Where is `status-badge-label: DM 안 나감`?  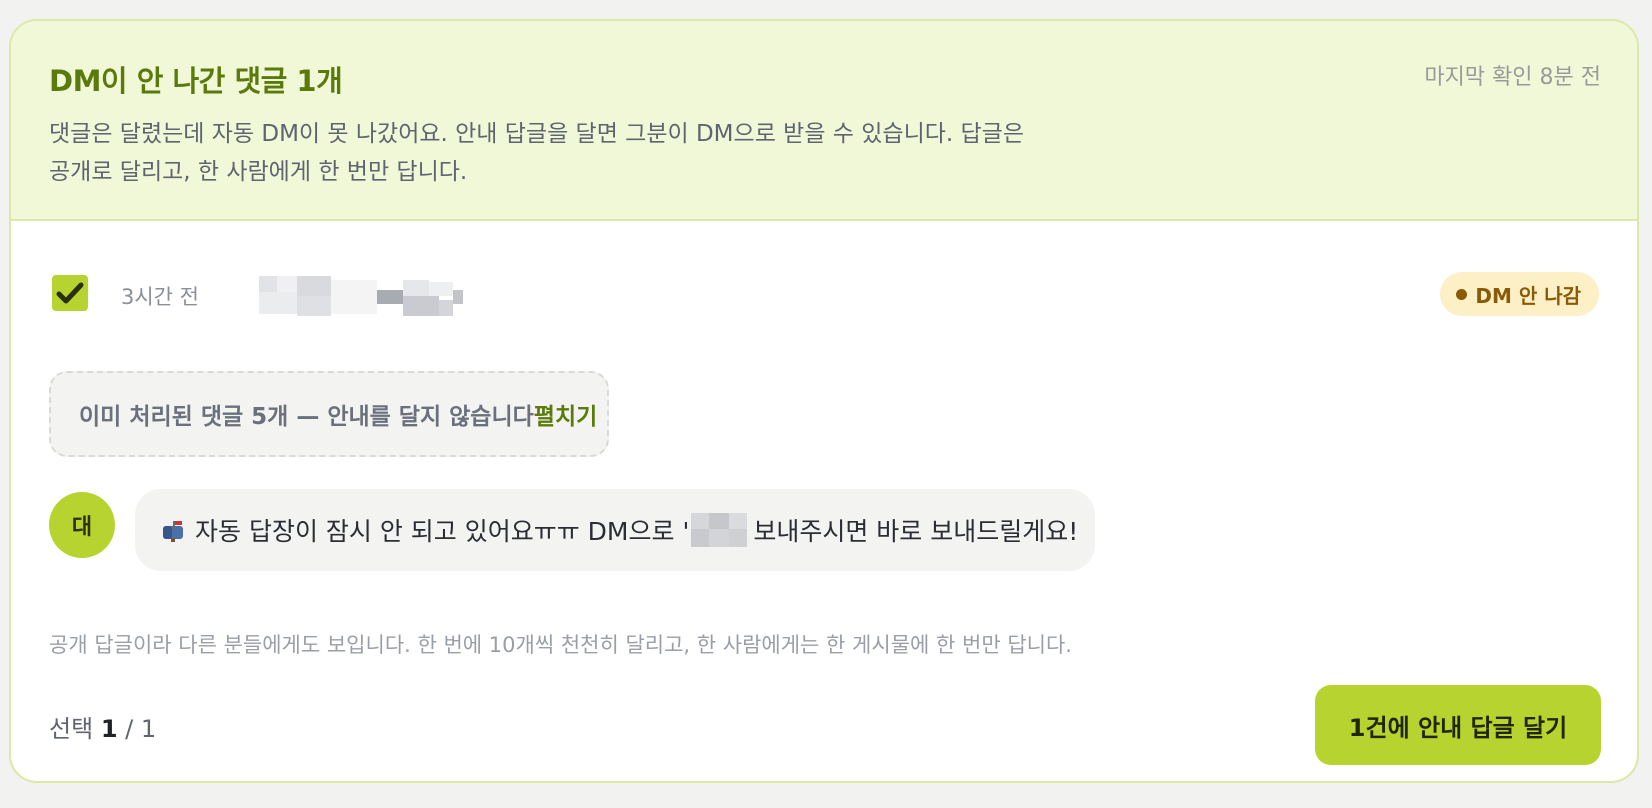
status-badge-label: DM 안 나감 is located at coordinates (1528, 295).